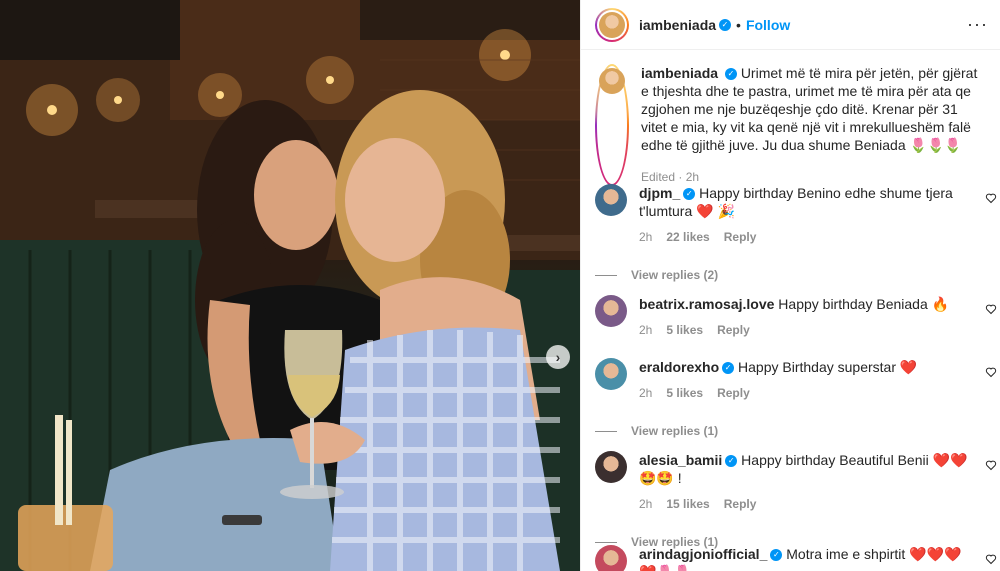  What do you see at coordinates (687, 237) in the screenshot?
I see `comment-likes: 22 likes` at bounding box center [687, 237].